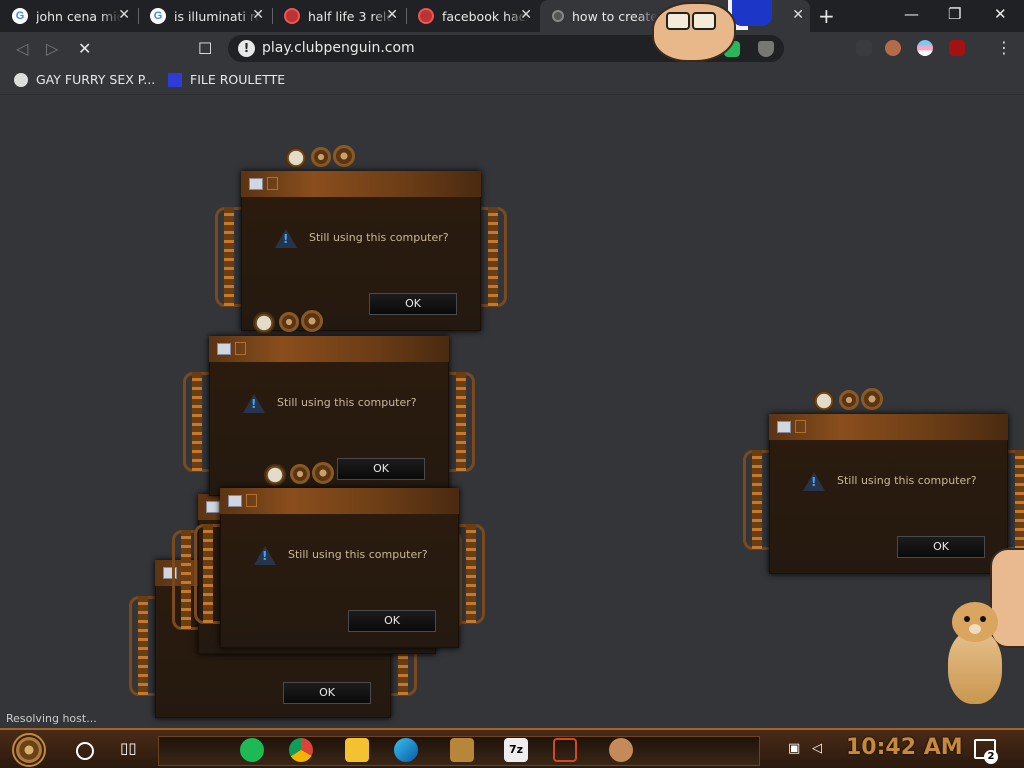 Image resolution: width=1024 pixels, height=768 pixels. Describe the element at coordinates (205, 48) in the screenshot. I see `bookmark-star-button: ☐` at that location.